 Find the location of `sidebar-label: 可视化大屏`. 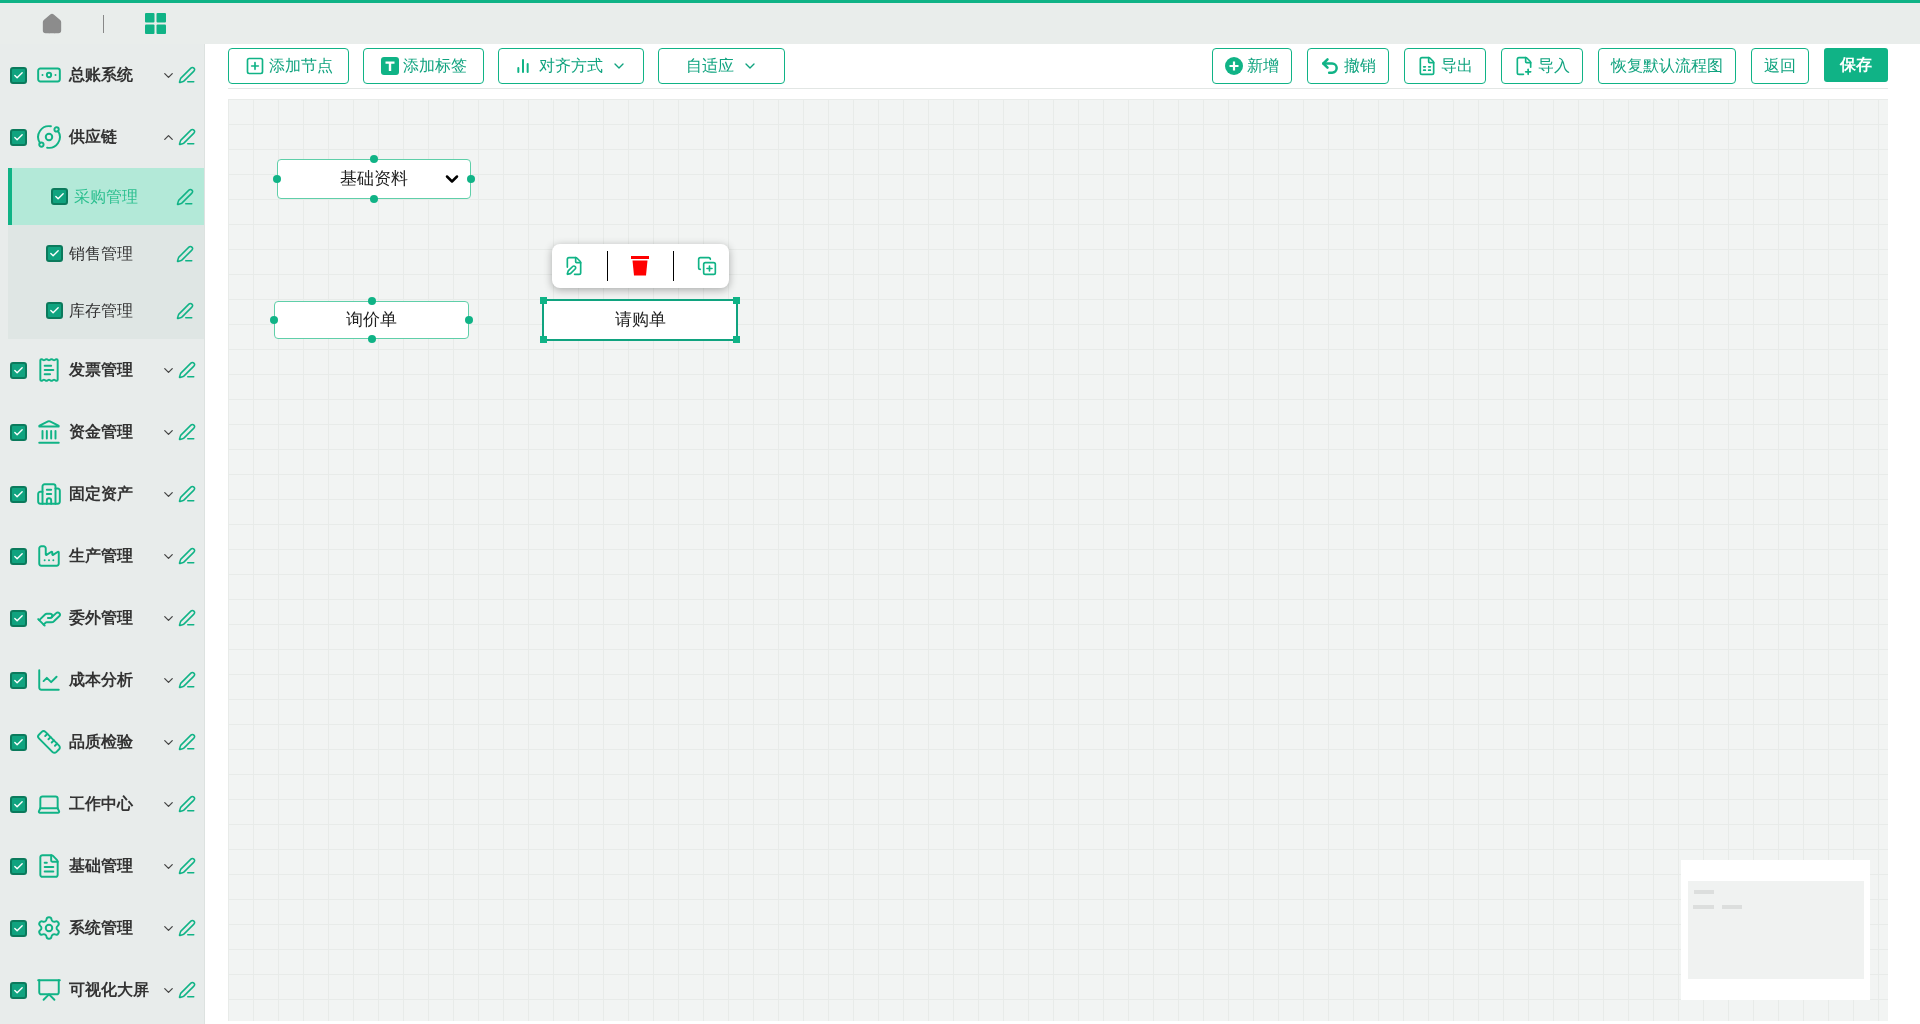

sidebar-label: 可视化大屏 is located at coordinates (109, 990).